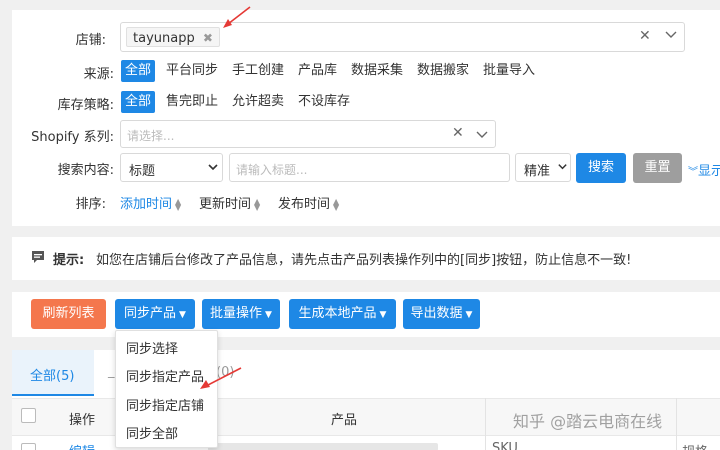 This screenshot has width=720, height=450. Describe the element at coordinates (68, 314) in the screenshot. I see `refresh-list-button: 刷新列表` at that location.